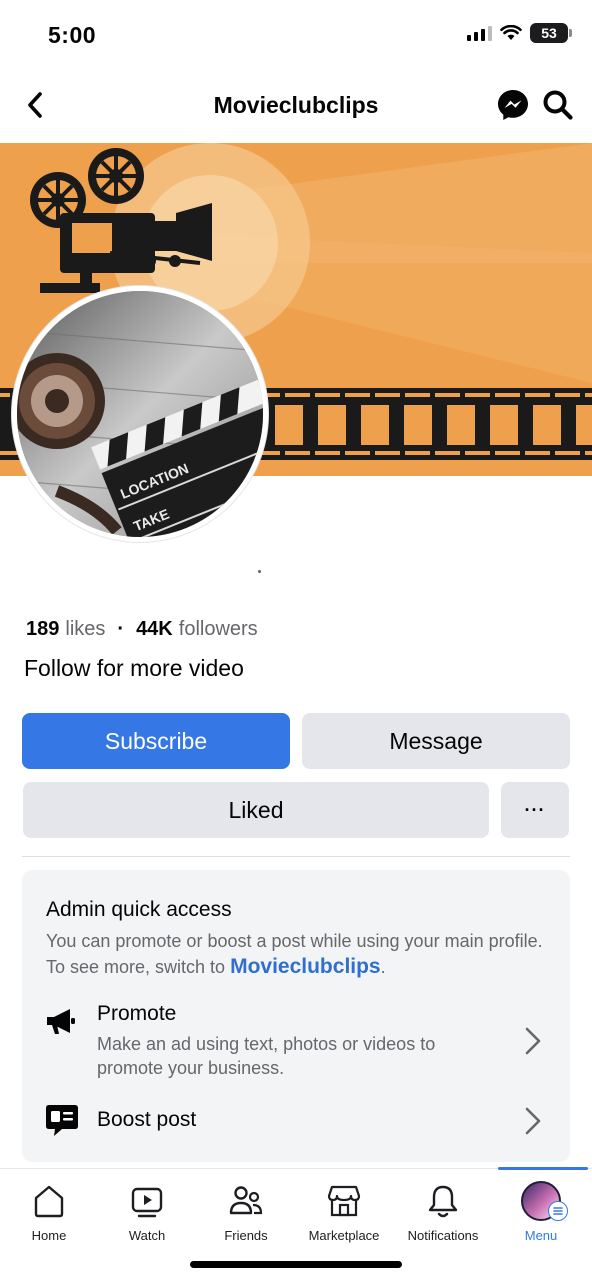 The image size is (592, 1280). I want to click on home-indicator, so click(296, 1264).